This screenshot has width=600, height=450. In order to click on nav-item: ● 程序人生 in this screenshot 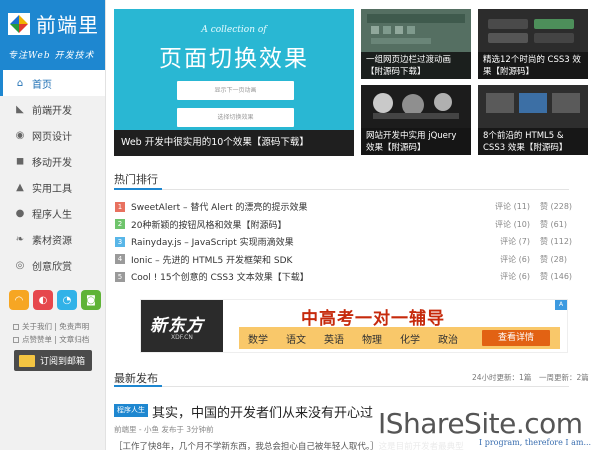, I will do `click(52, 213)`.